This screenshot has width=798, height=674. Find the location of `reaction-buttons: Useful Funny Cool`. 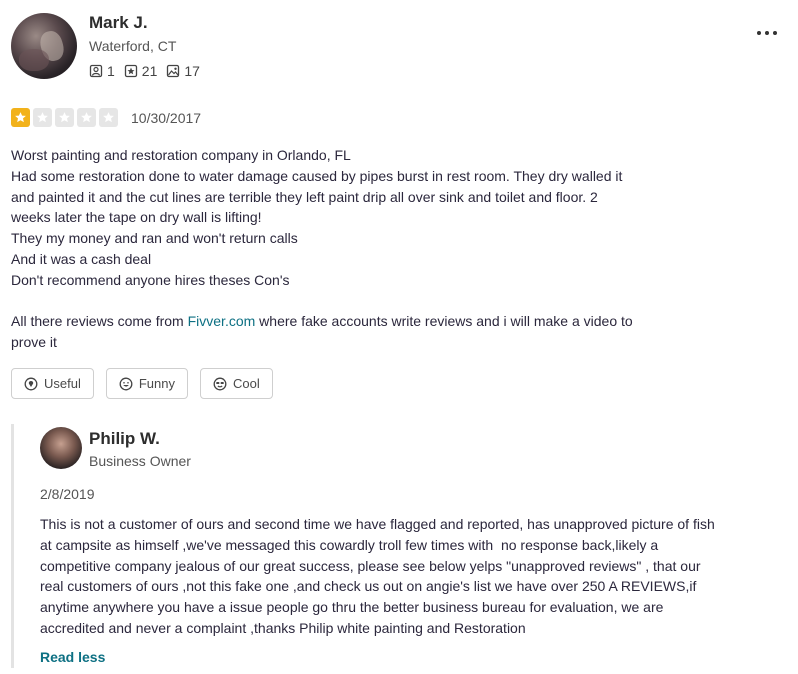

reaction-buttons: Useful Funny Cool is located at coordinates (148, 383).